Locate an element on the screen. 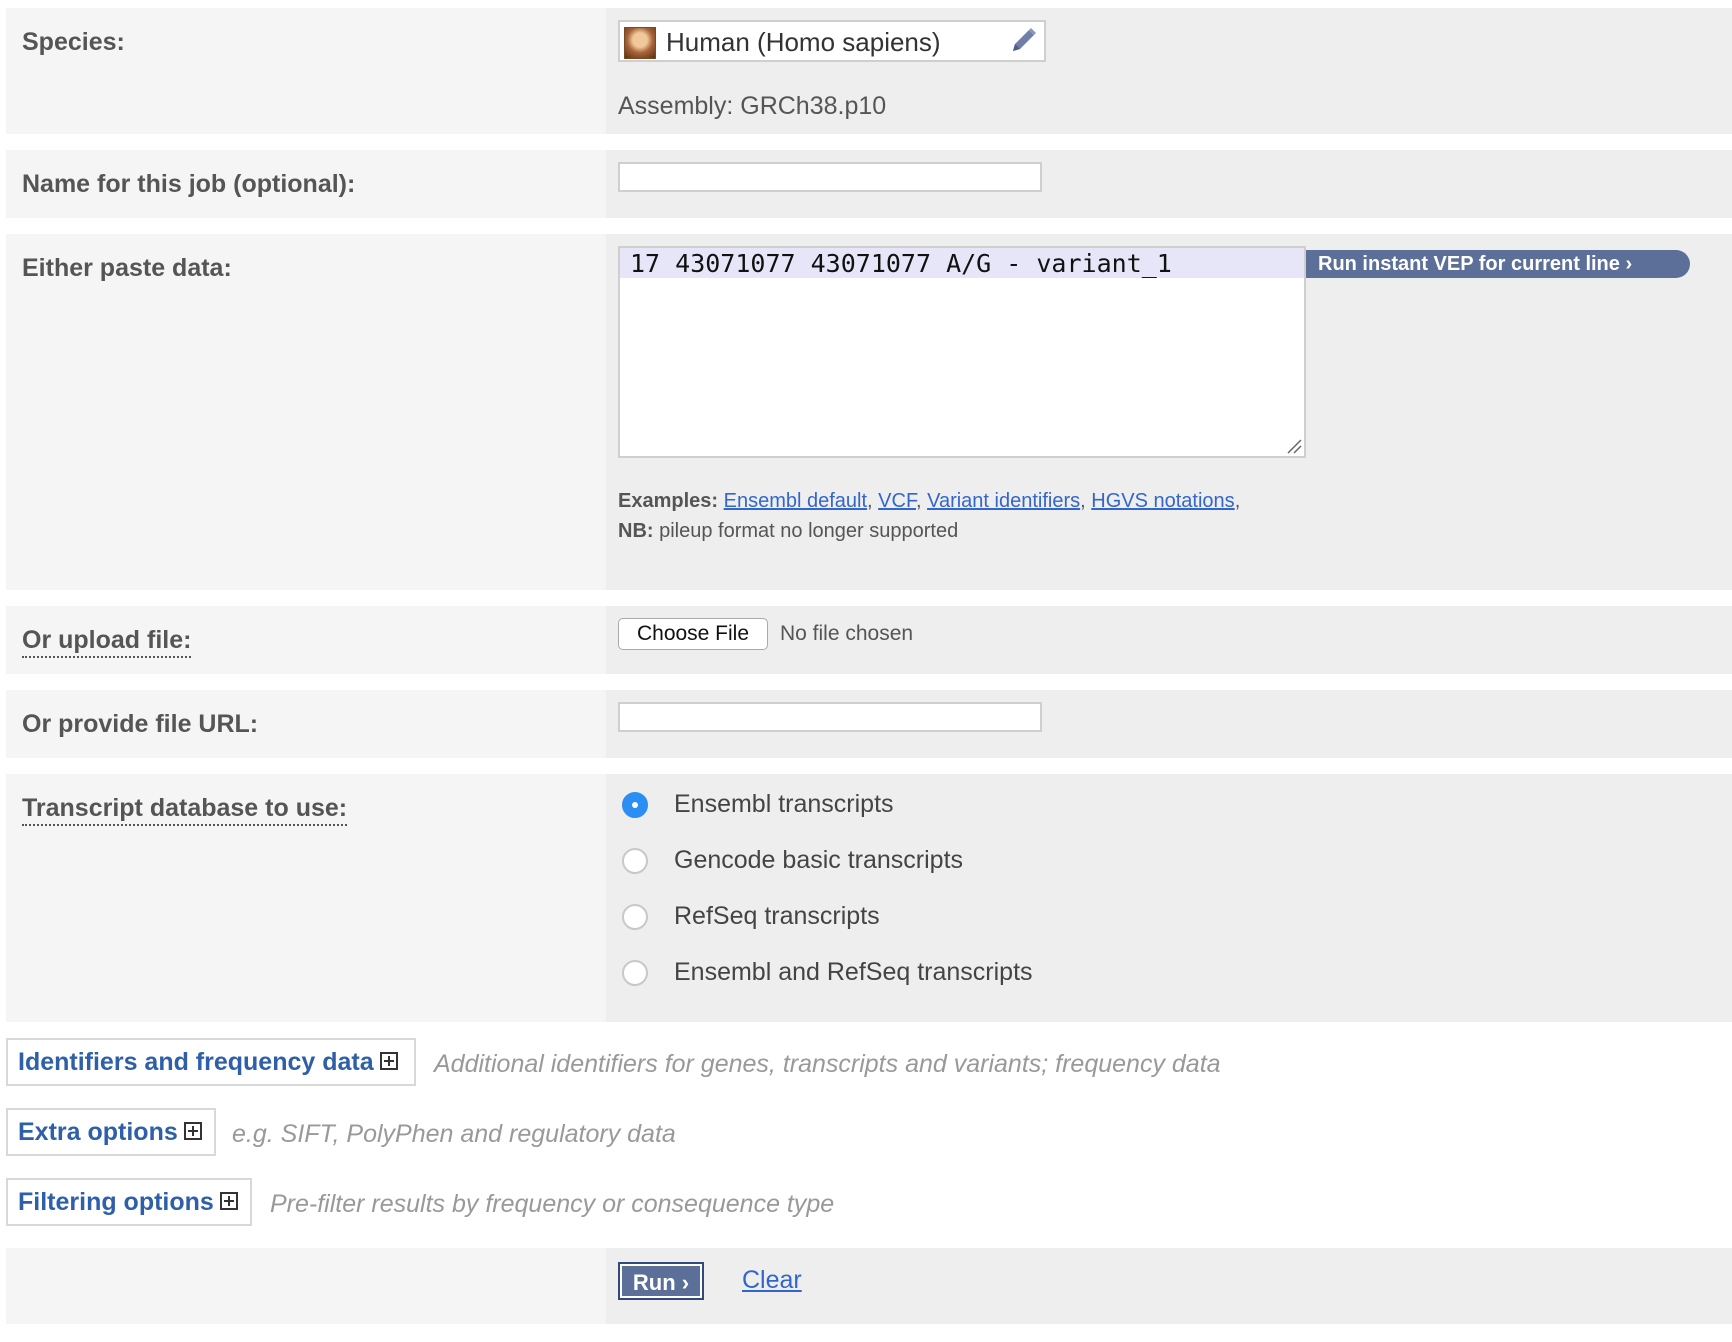 Image resolution: width=1732 pixels, height=1342 pixels. radio-label: Ensembl and RefSeq transcripts is located at coordinates (853, 972).